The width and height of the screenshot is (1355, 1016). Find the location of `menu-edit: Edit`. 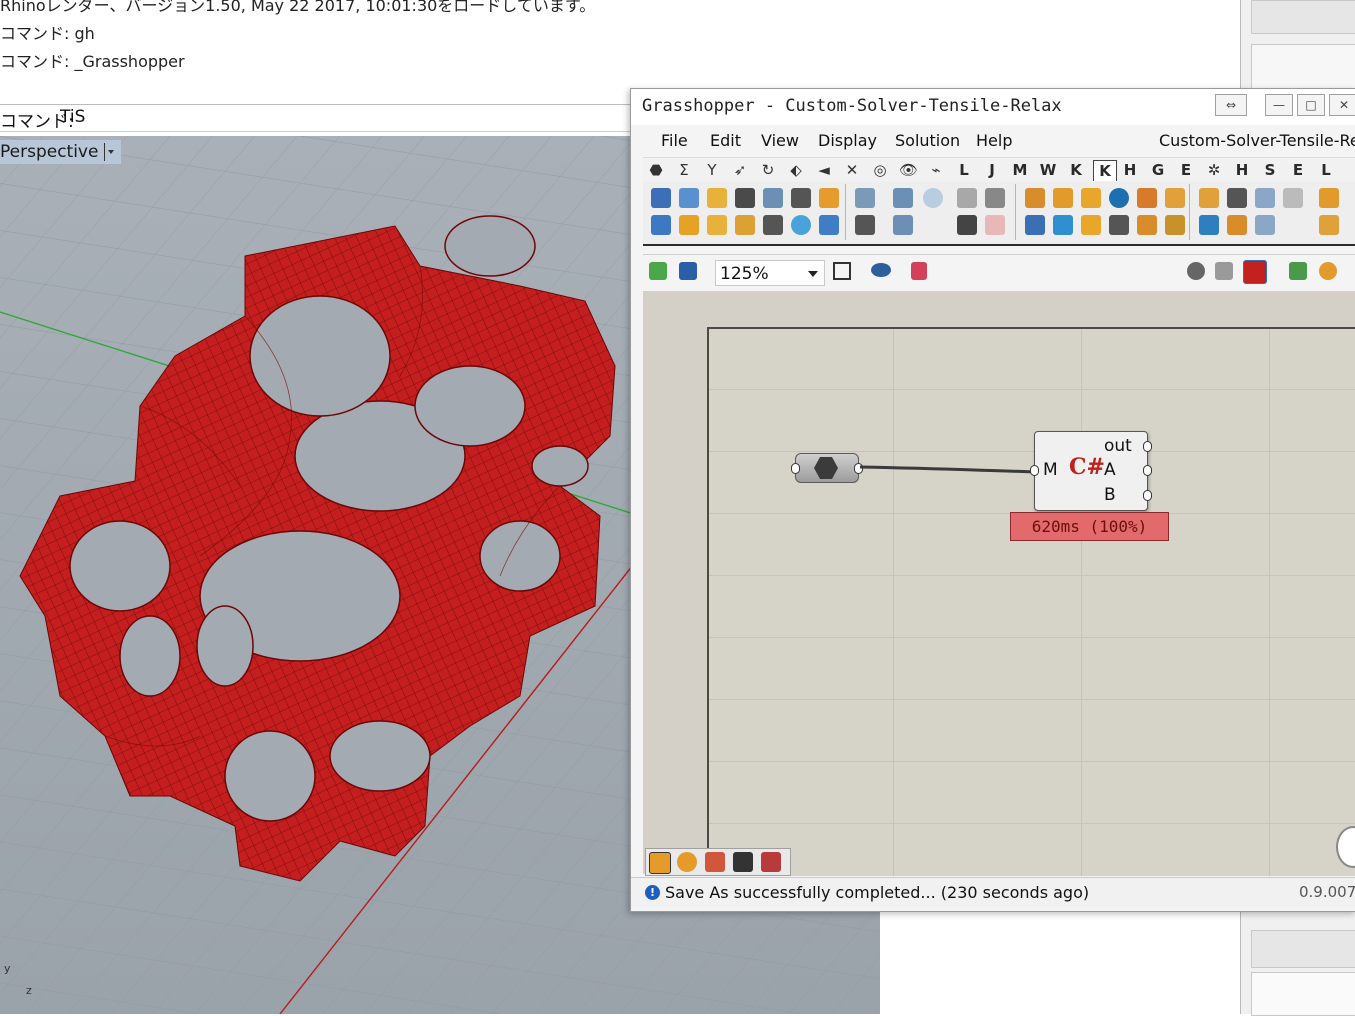

menu-edit: Edit is located at coordinates (725, 140).